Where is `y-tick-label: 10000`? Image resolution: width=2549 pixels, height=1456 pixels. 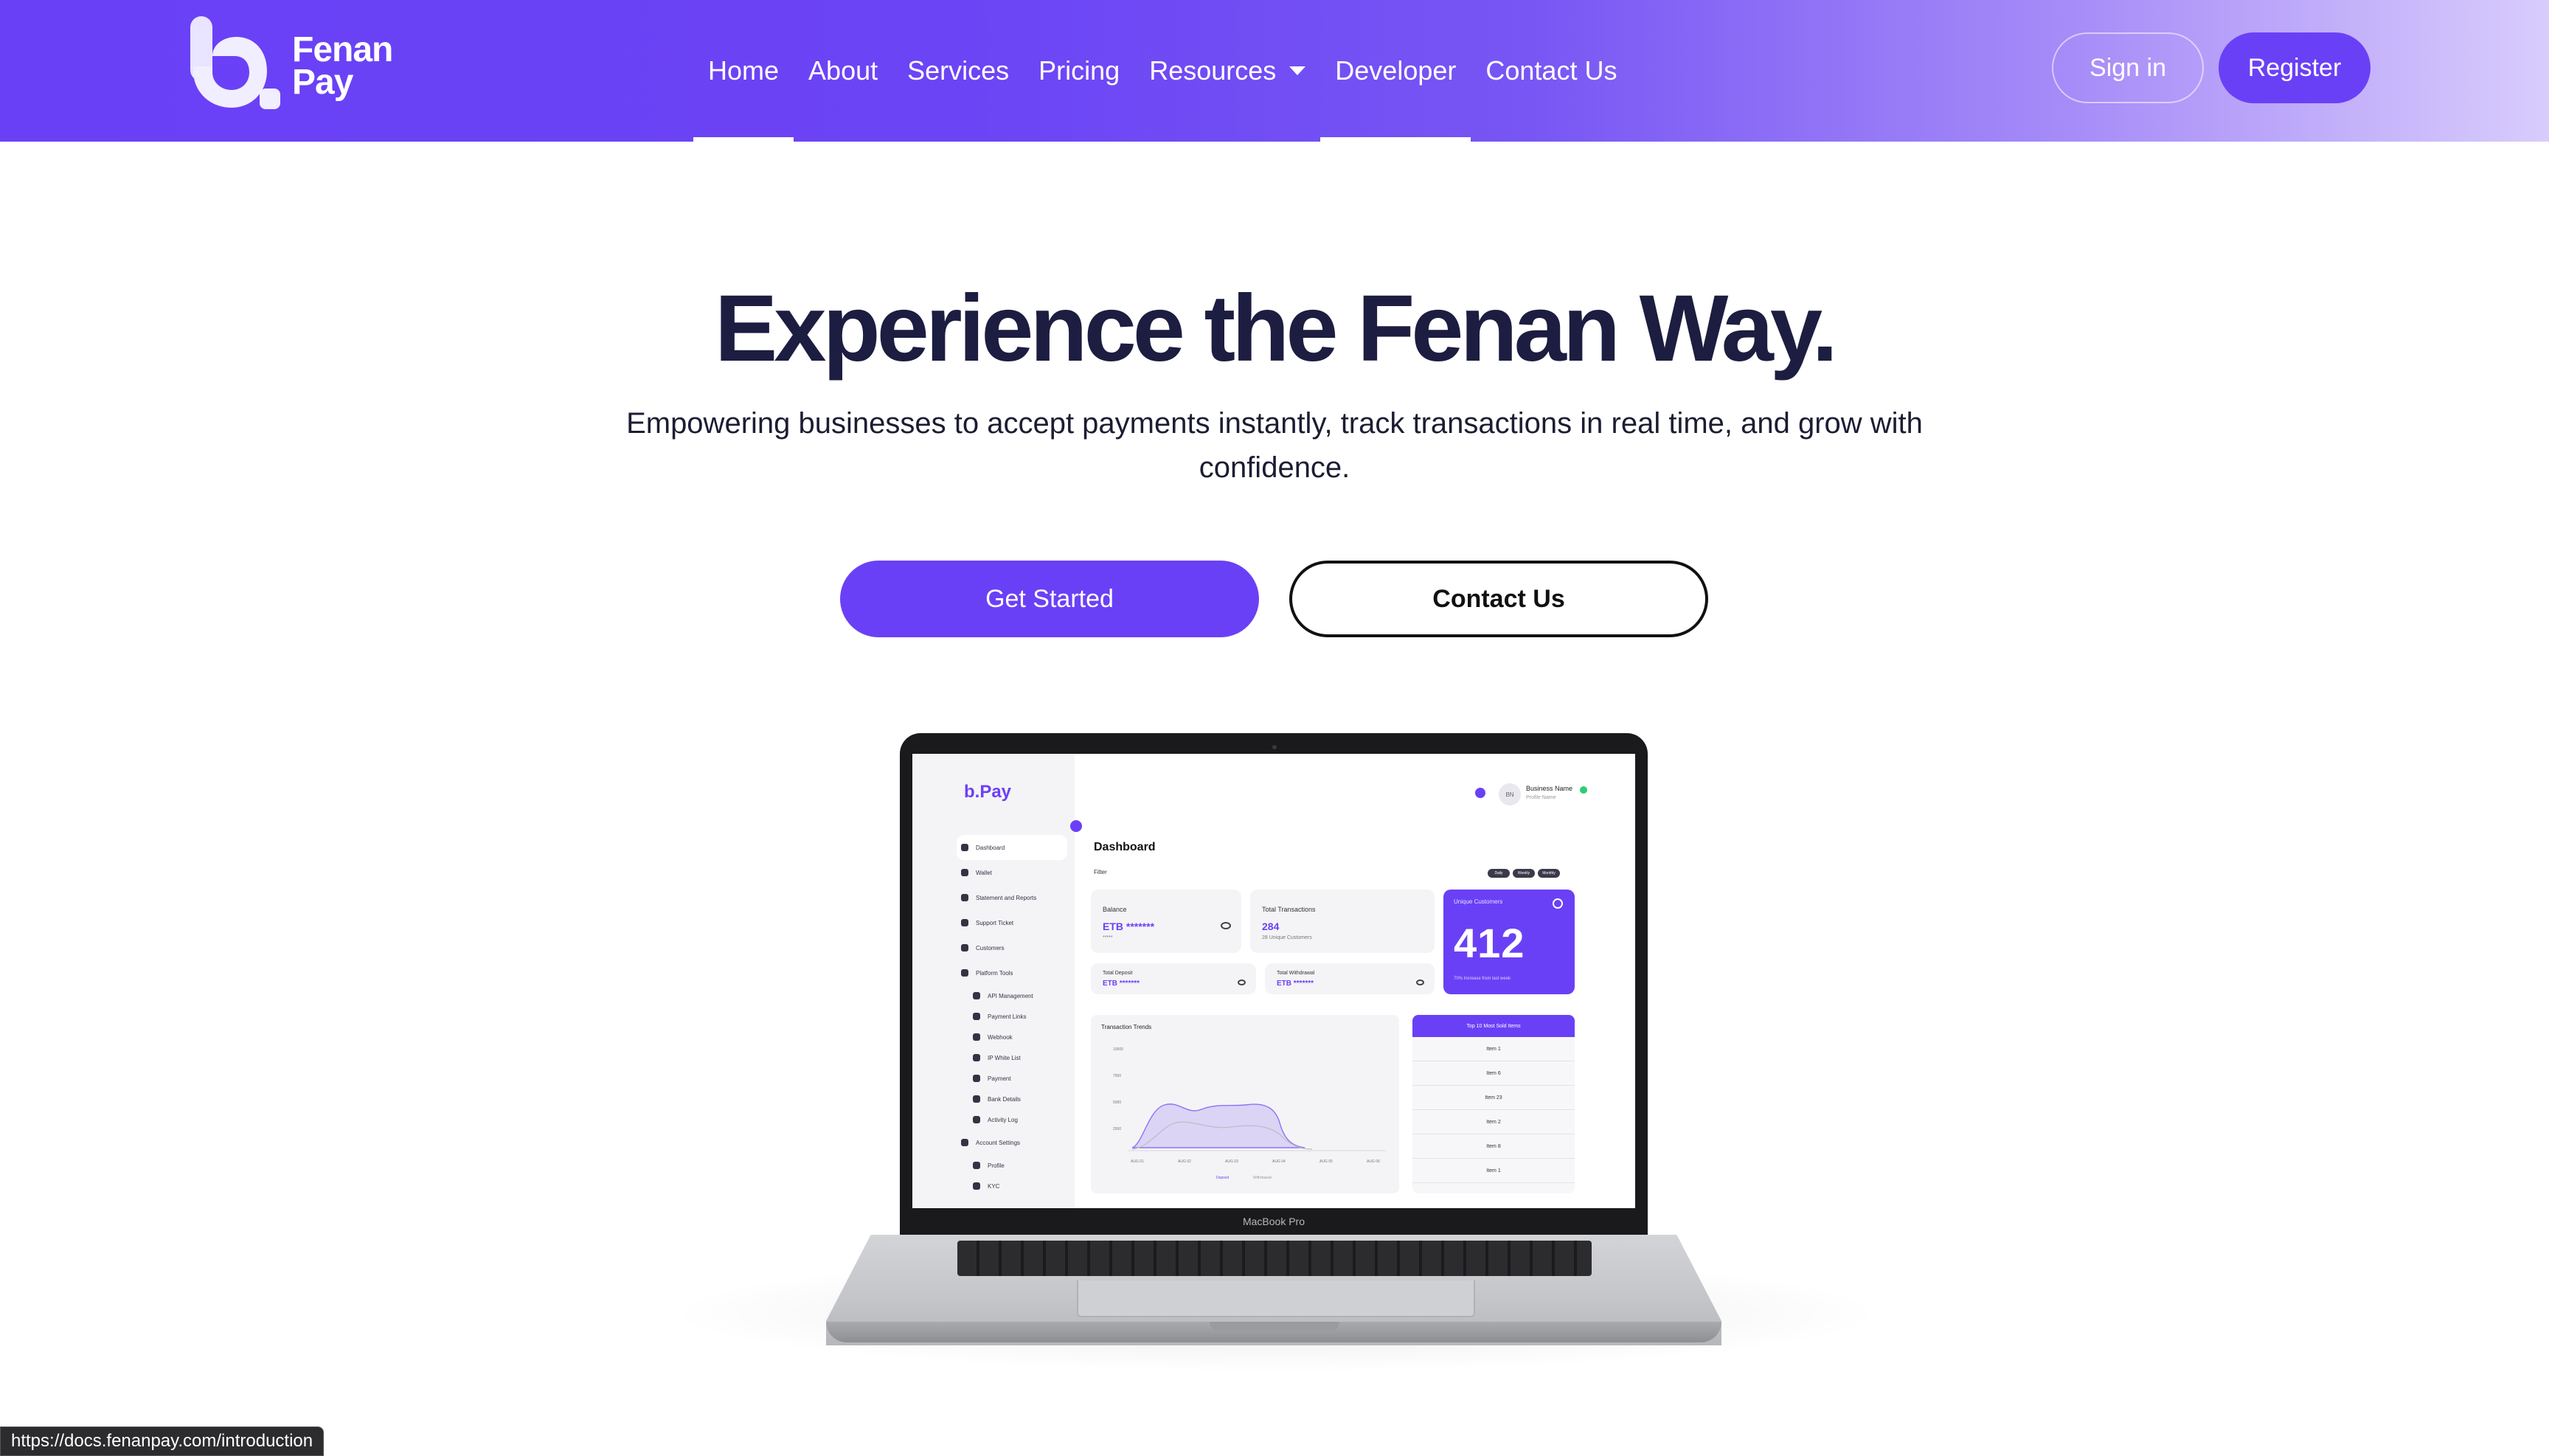
y-tick-label: 10000 is located at coordinates (1118, 1049).